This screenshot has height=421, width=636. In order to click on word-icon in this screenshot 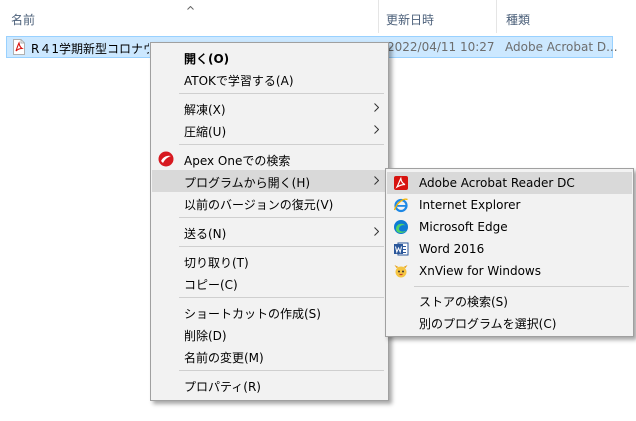, I will do `click(401, 249)`.